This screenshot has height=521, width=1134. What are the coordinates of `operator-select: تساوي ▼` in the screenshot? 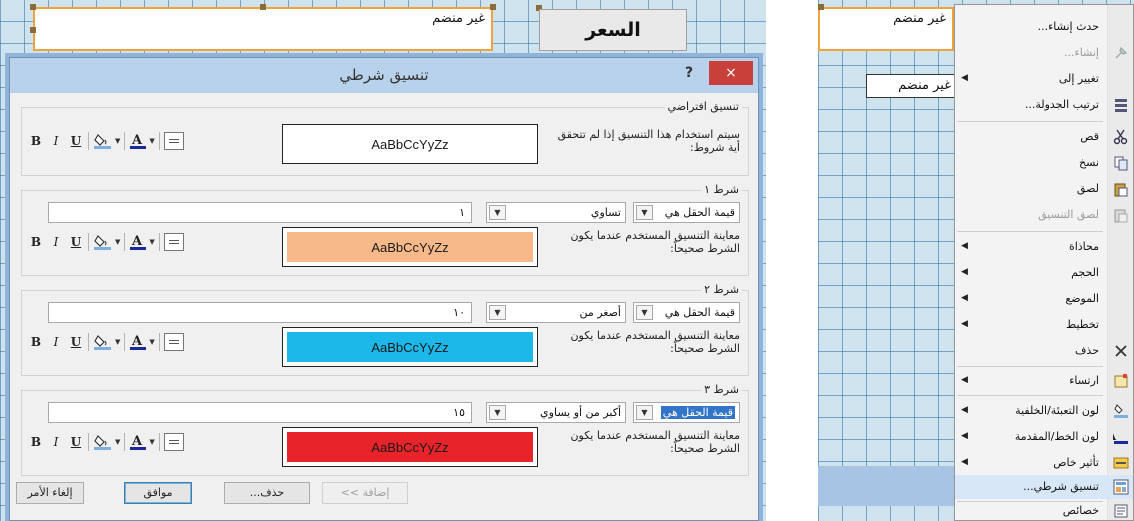 It's located at (556, 212).